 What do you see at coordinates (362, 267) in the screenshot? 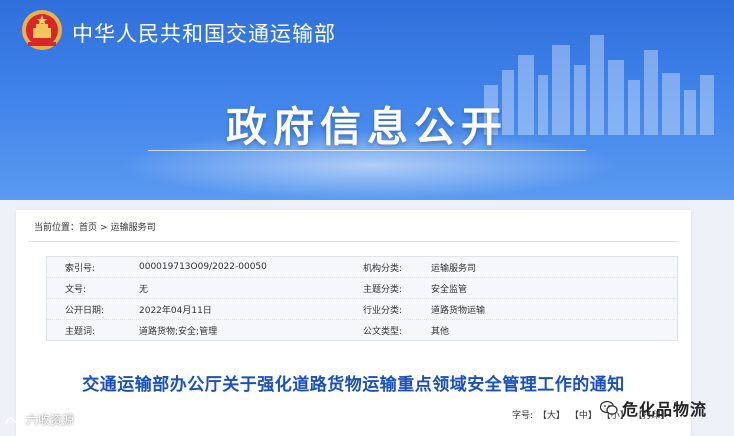
I see `metadata-row: 索引号: 000019713O09/2022-00050 机构分类: 运输服务司` at bounding box center [362, 267].